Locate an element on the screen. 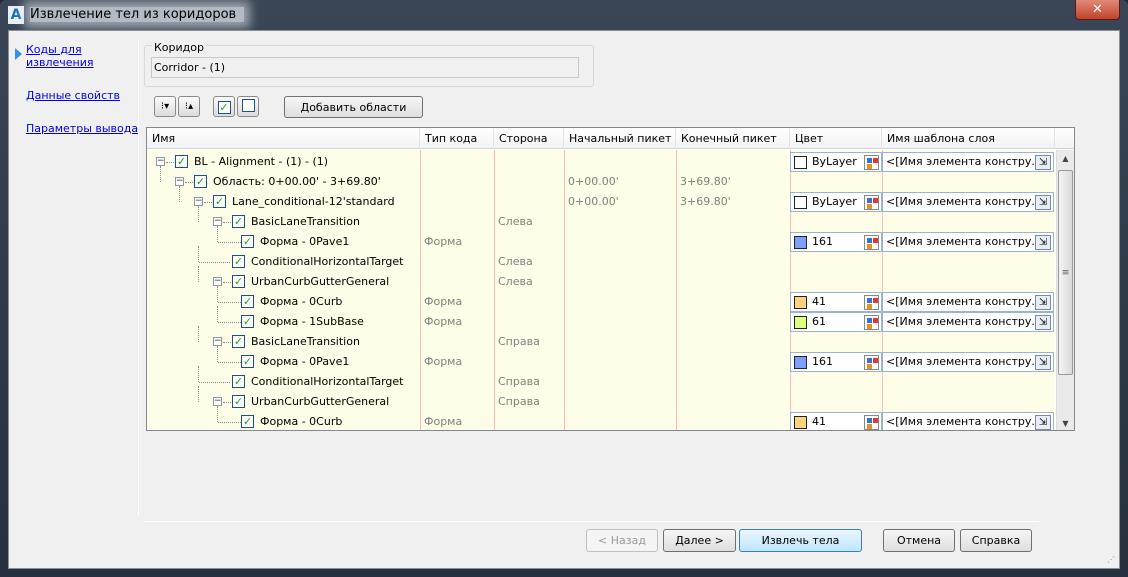 Image resolution: width=1128 pixels, height=577 pixels. next-button: Далее > is located at coordinates (699, 540).